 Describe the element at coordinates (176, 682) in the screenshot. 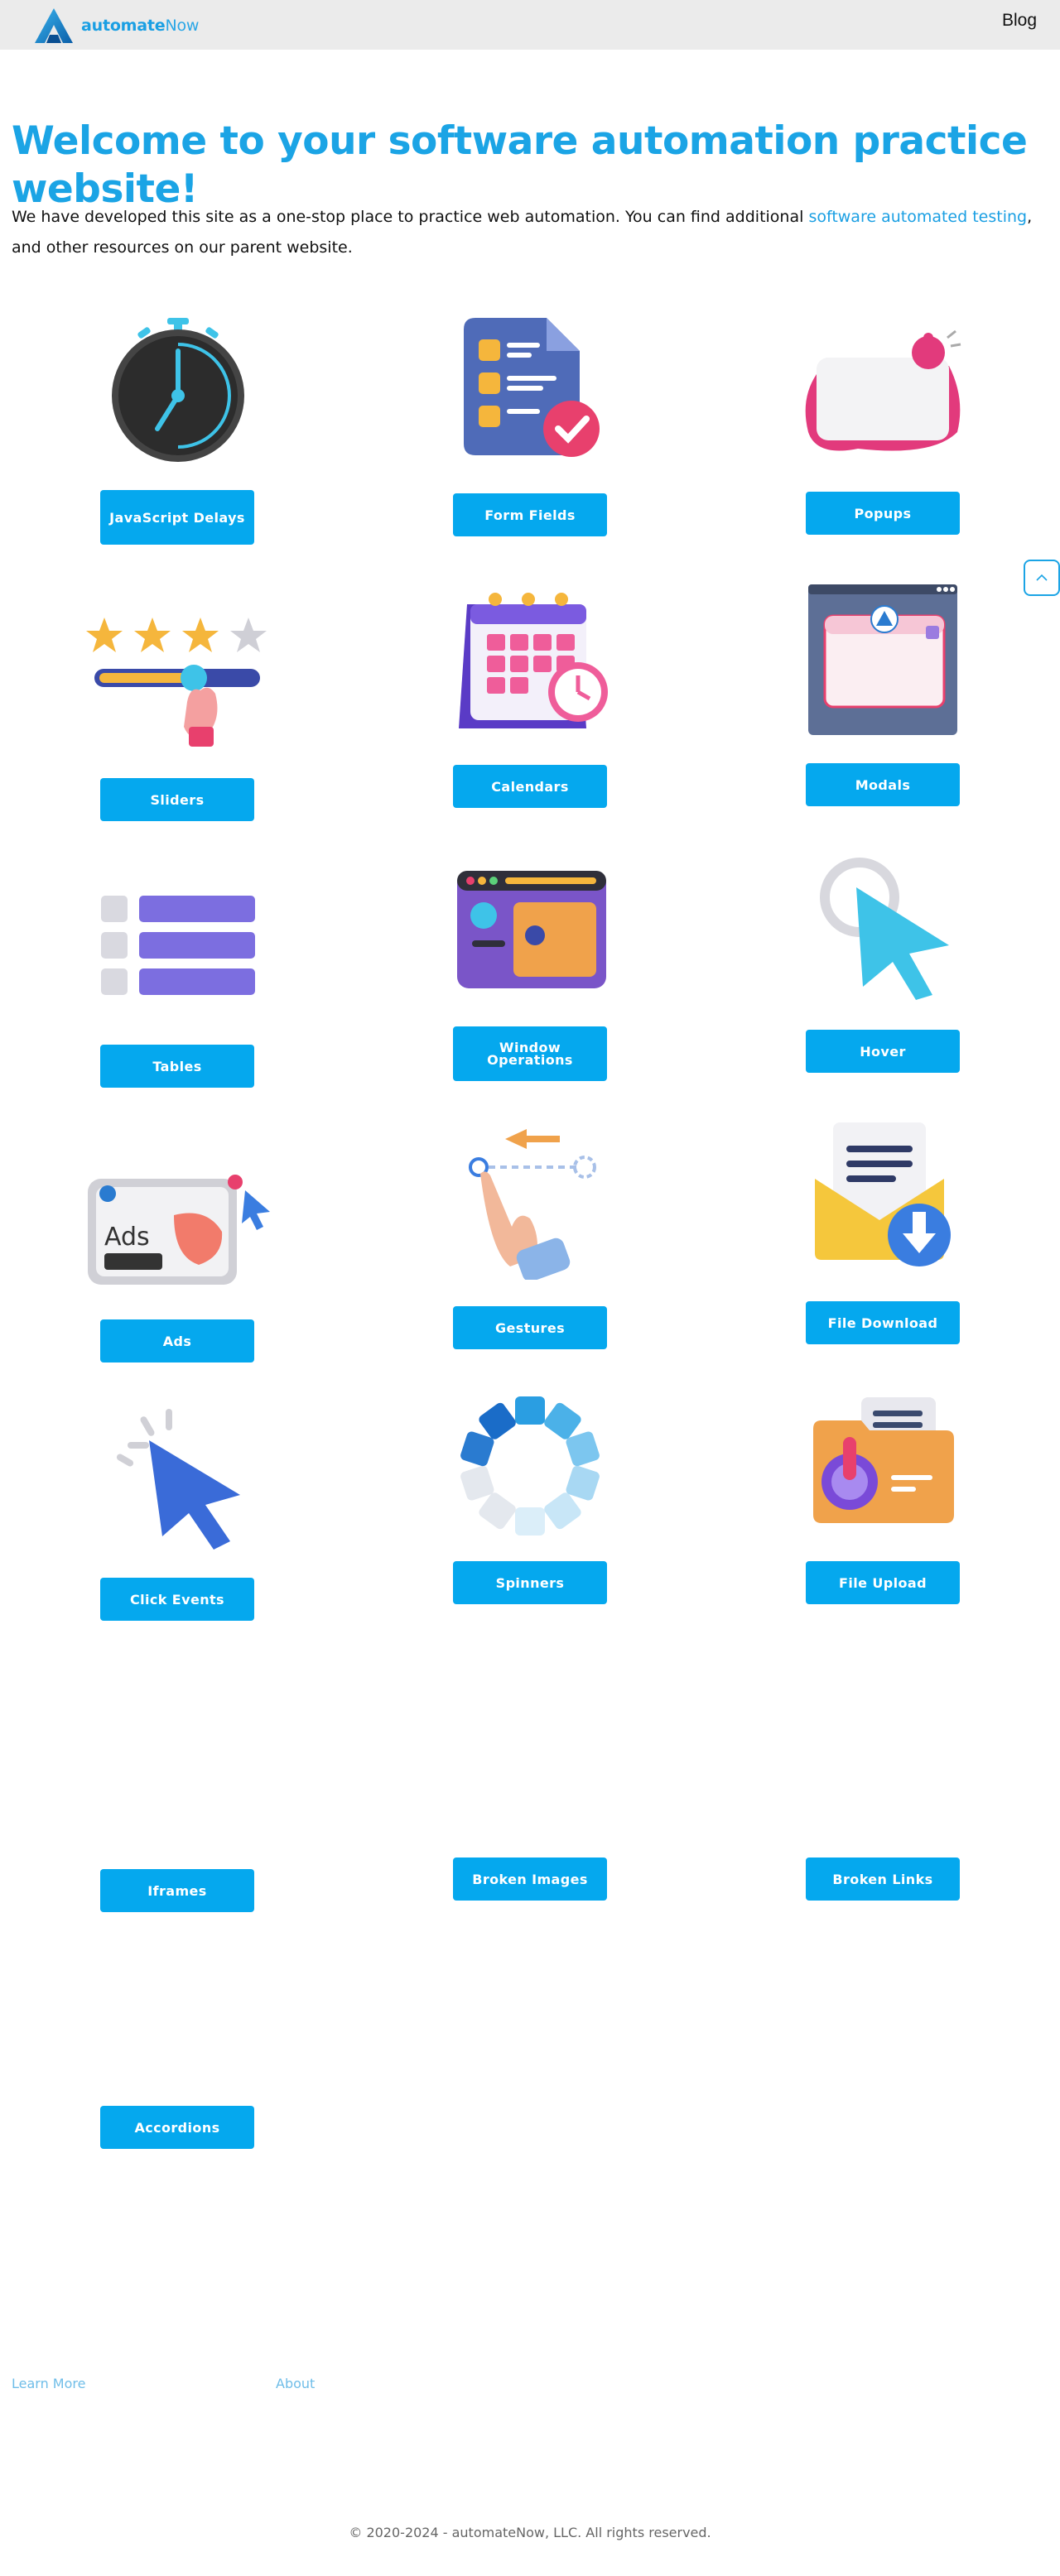

I see `stars-slider-icon` at that location.